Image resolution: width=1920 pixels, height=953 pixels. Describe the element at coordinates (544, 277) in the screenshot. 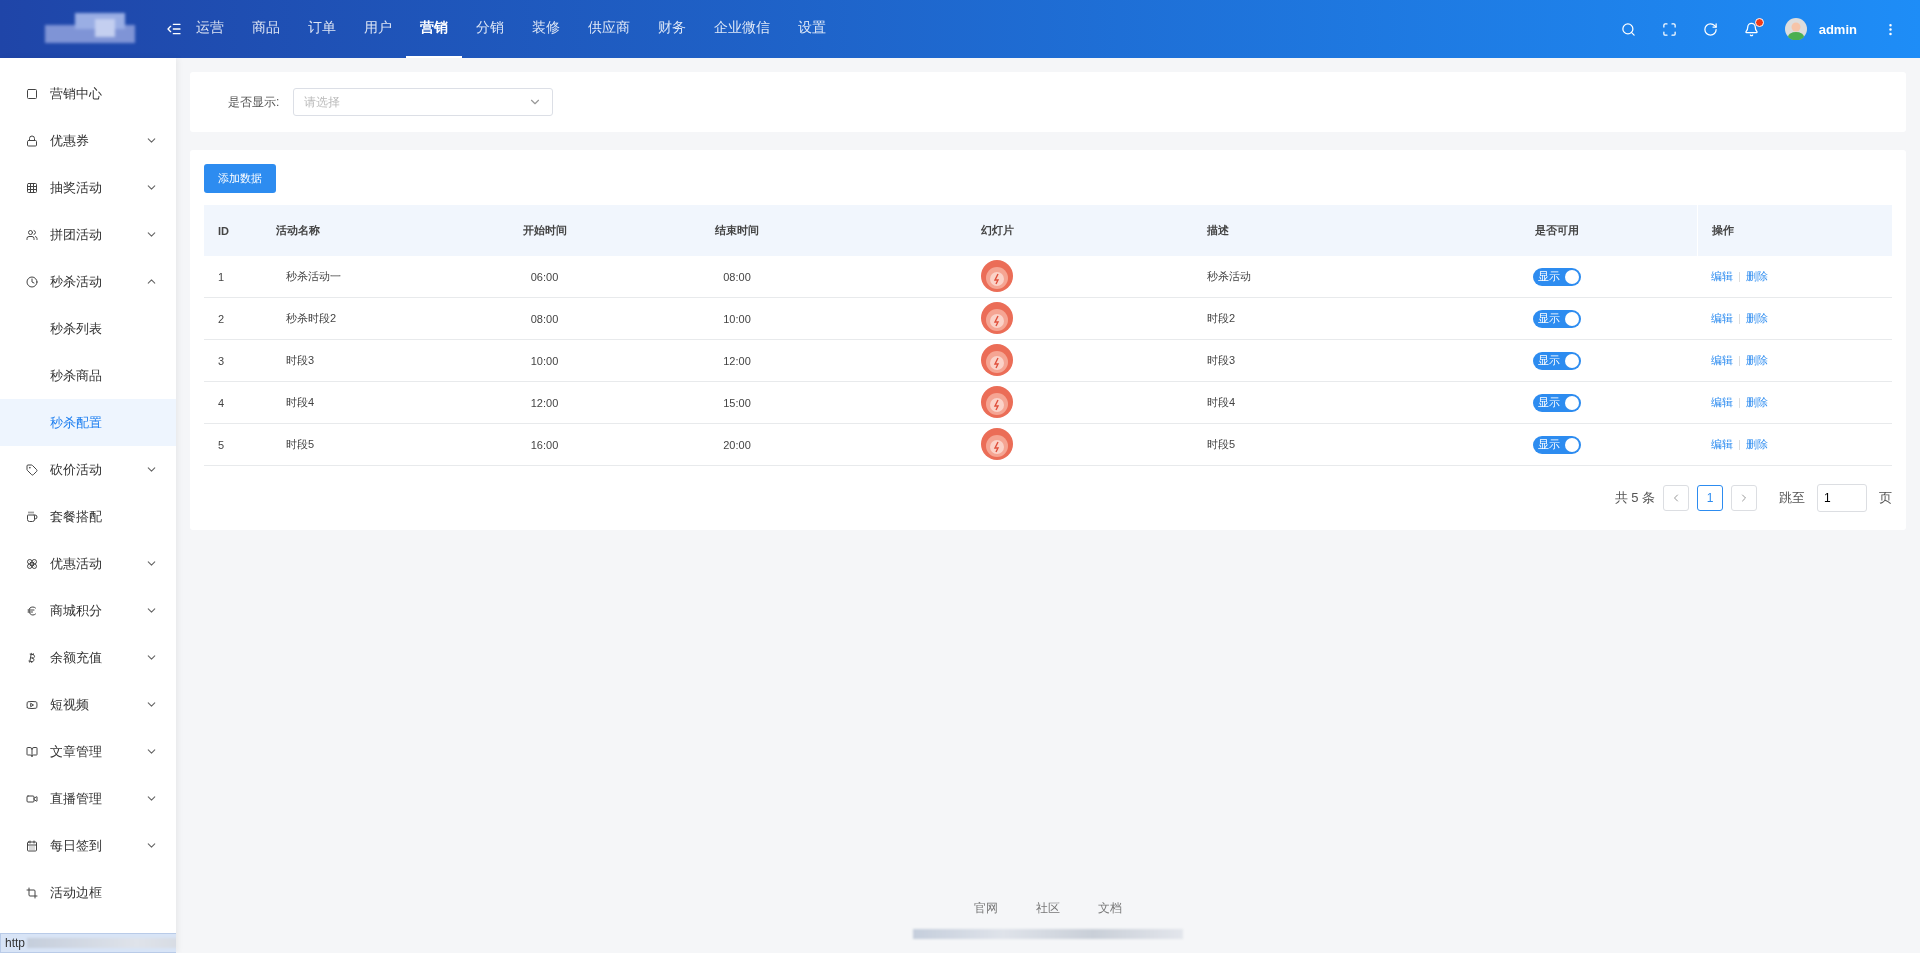

I see `table-cell: 06:00` at that location.